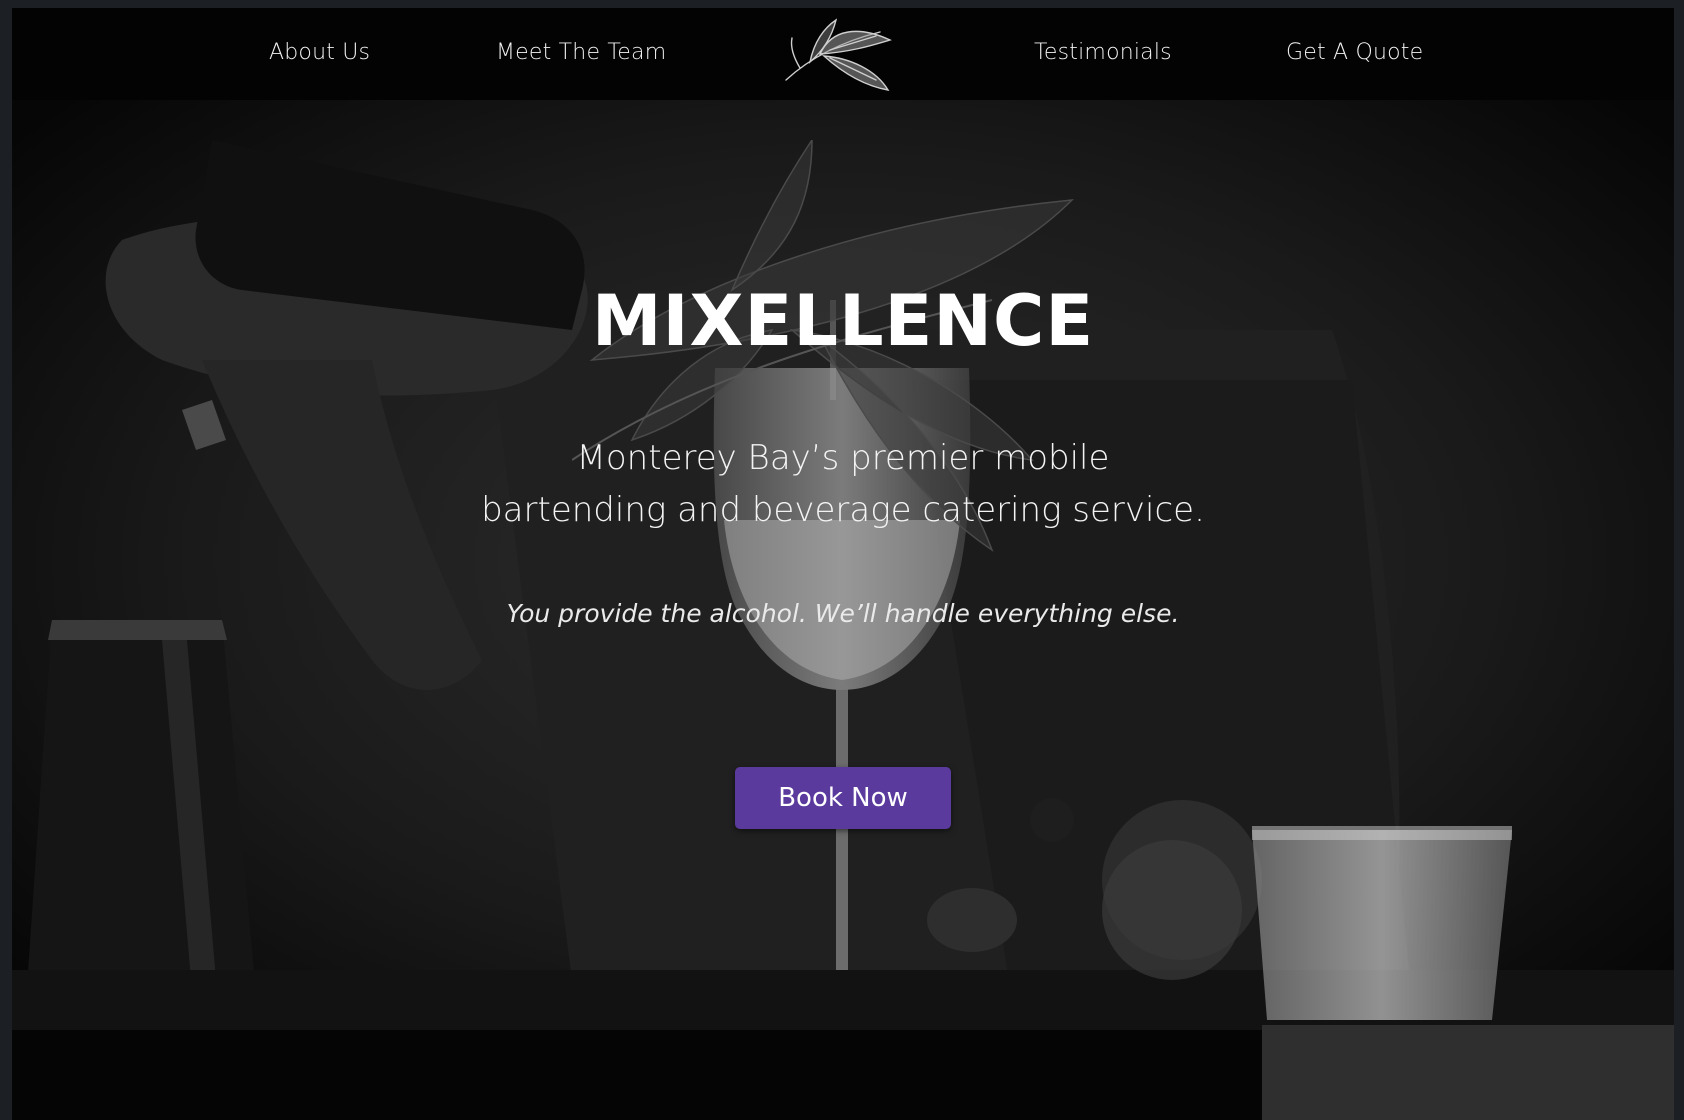  I want to click on hero-title: MIXELLENCE, so click(843, 321).